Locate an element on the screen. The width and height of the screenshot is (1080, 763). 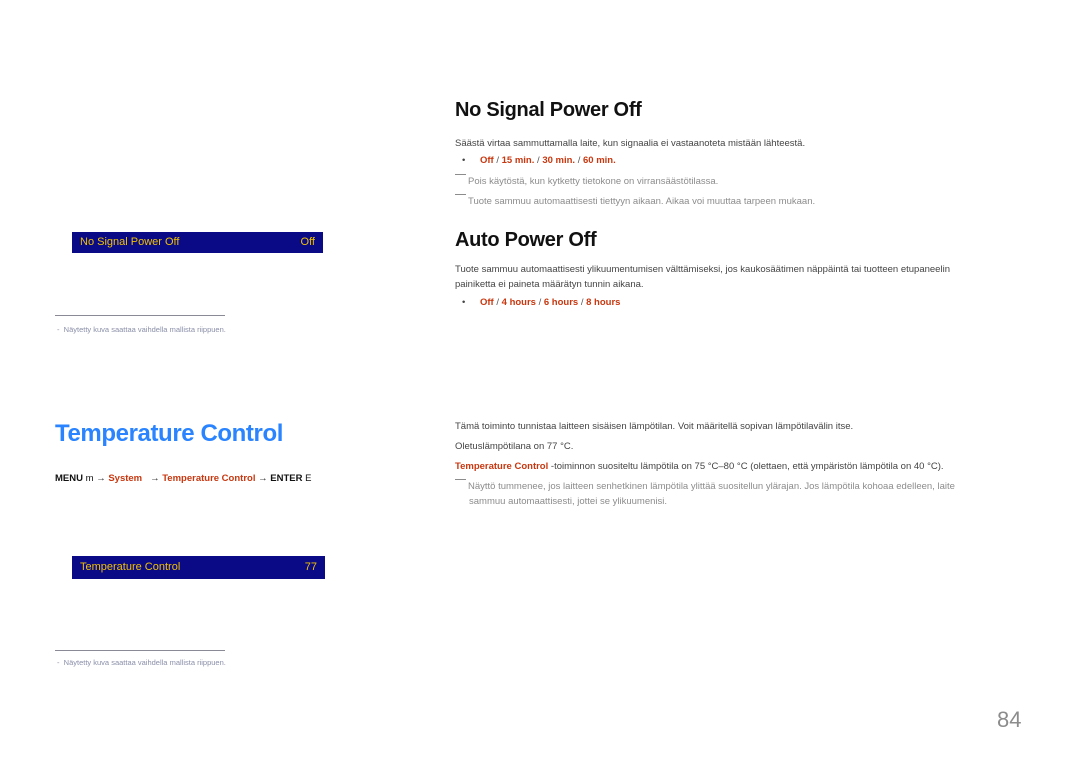
no-signal-heading: No Signal Power Off is located at coordinates (548, 110).